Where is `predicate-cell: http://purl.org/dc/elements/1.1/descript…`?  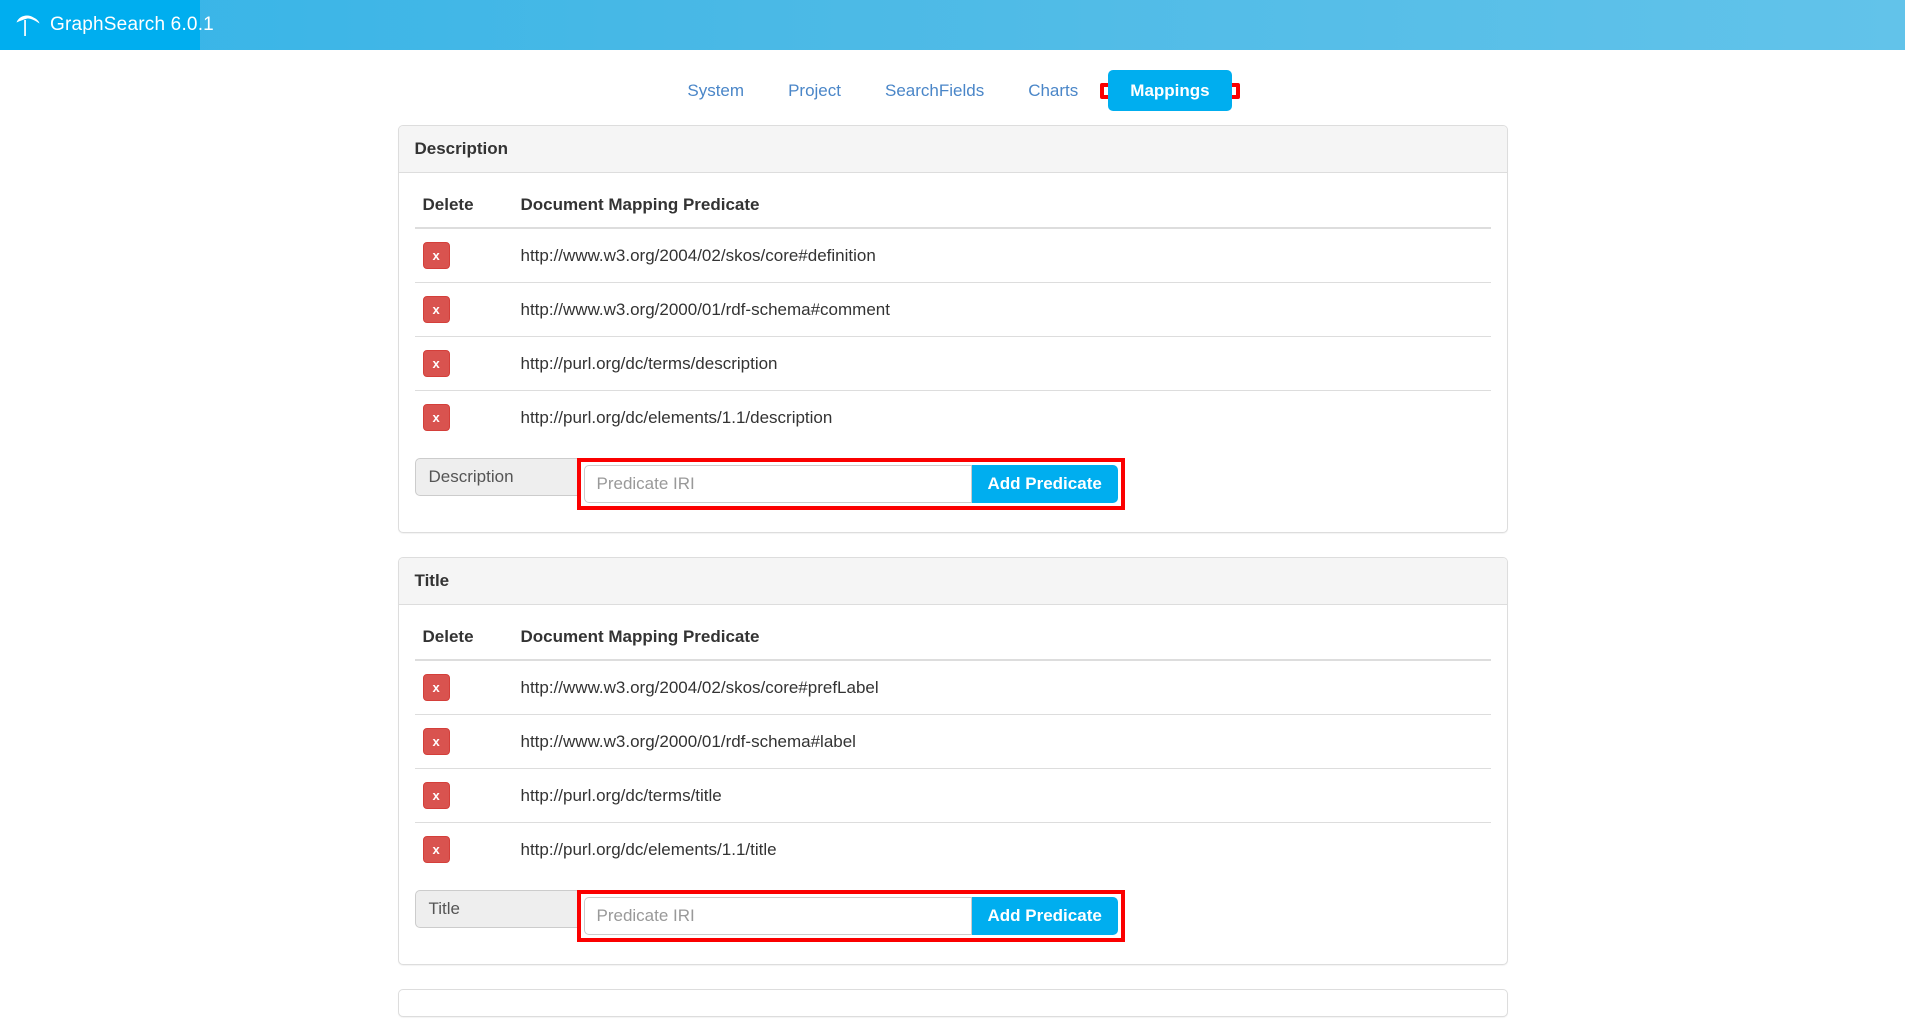
predicate-cell: http://purl.org/dc/elements/1.1/descript… is located at coordinates (1001, 417).